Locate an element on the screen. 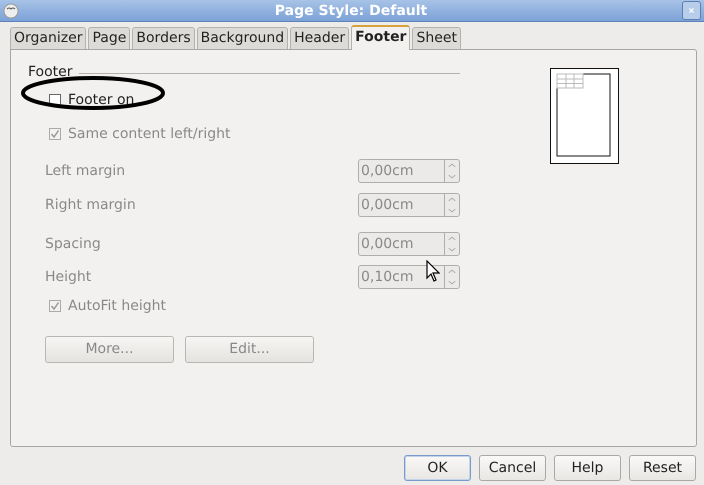 Image resolution: width=704 pixels, height=485 pixels. window-title: Page Style: Default is located at coordinates (351, 11).